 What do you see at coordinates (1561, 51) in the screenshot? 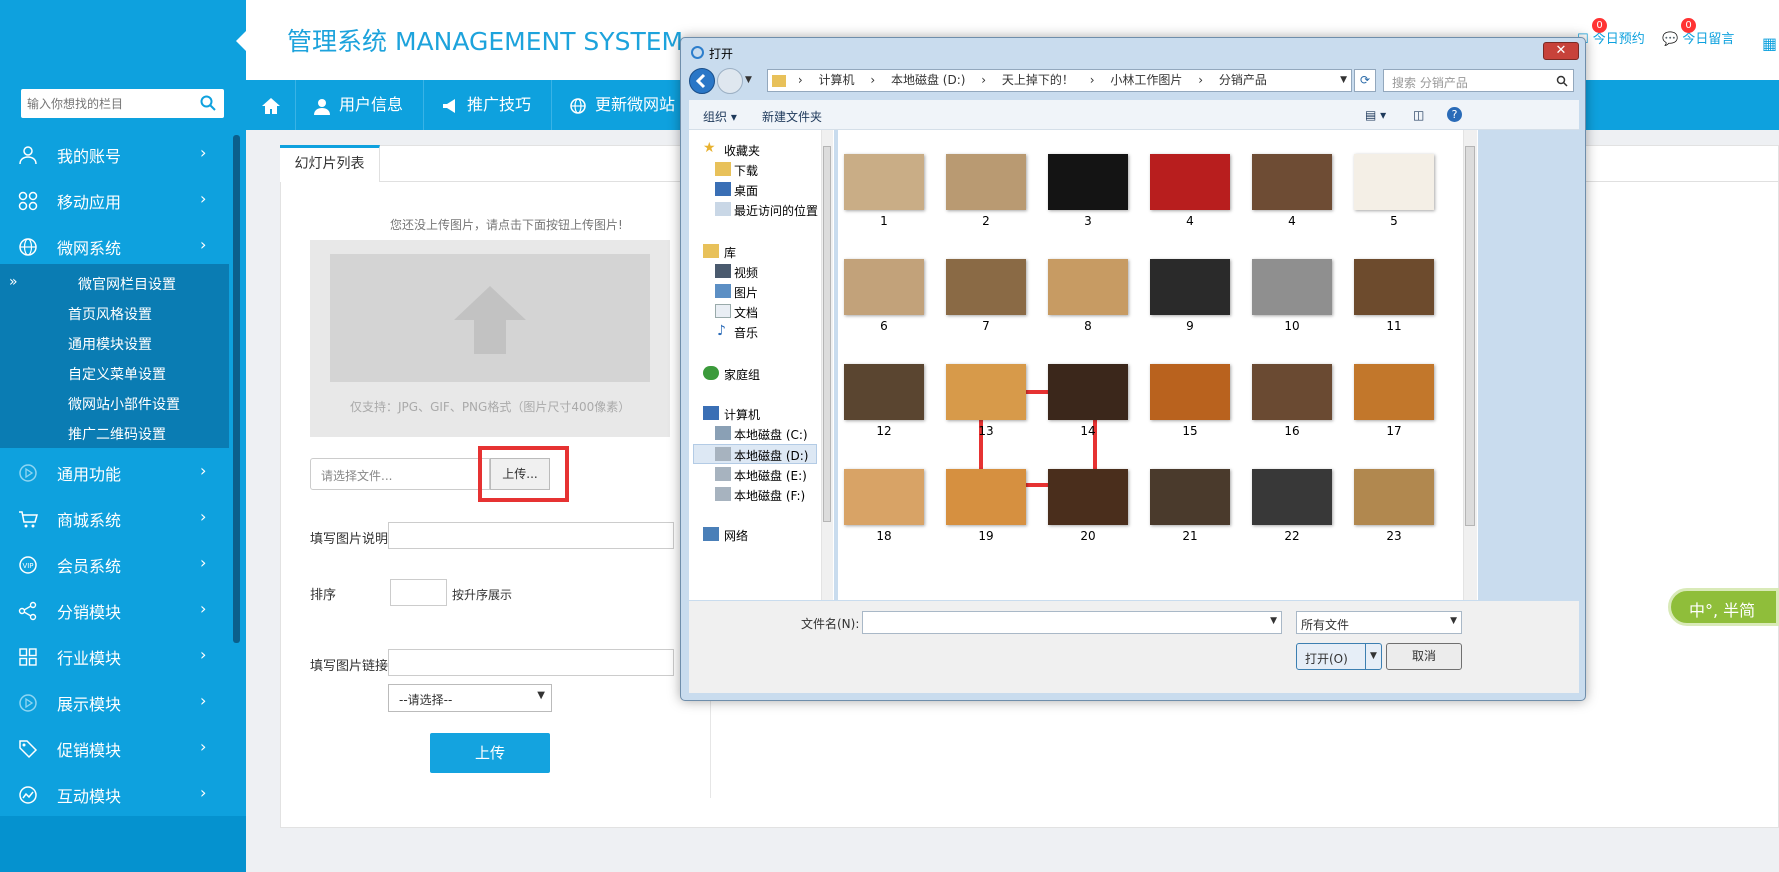
I see `dialog-close-button: ✕` at bounding box center [1561, 51].